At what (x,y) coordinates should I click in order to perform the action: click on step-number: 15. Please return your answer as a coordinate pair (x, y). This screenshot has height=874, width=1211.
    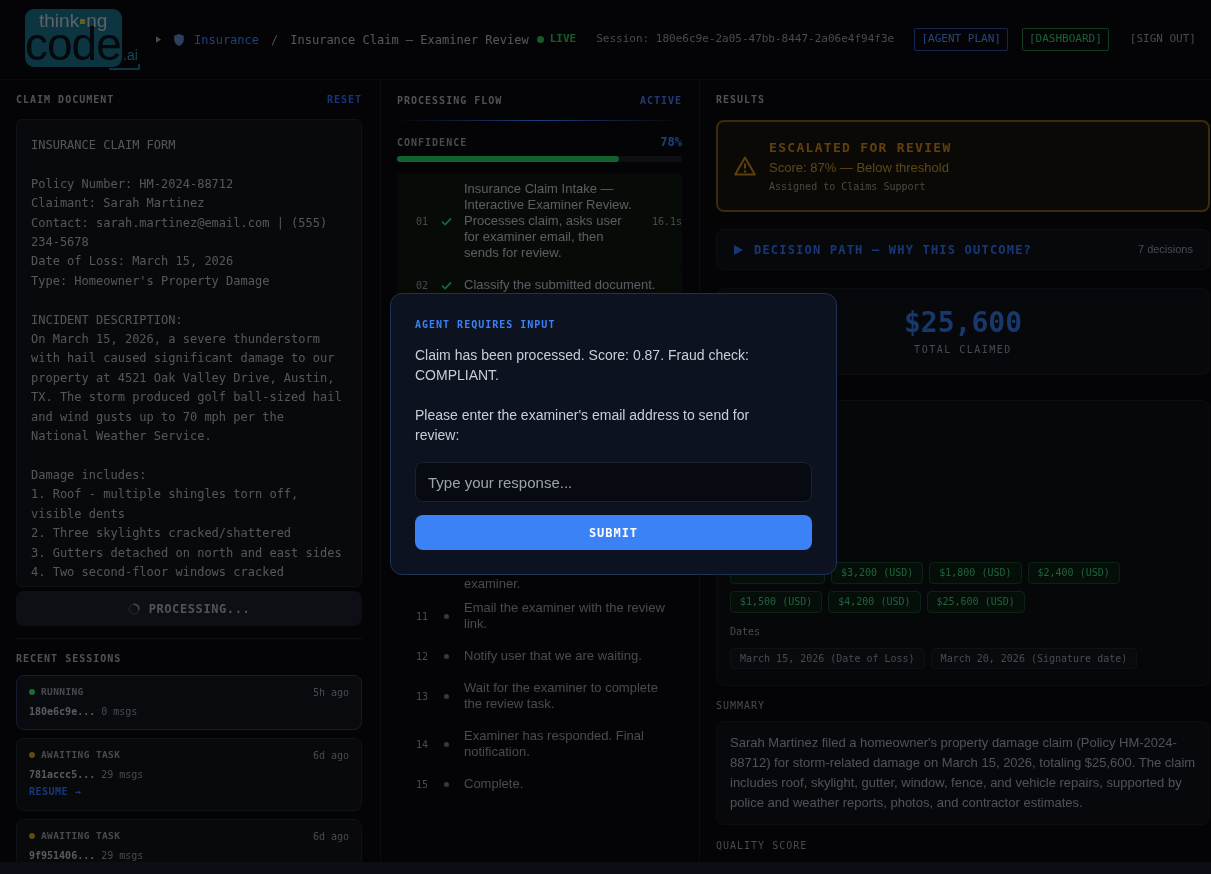
    Looking at the image, I should click on (423, 784).